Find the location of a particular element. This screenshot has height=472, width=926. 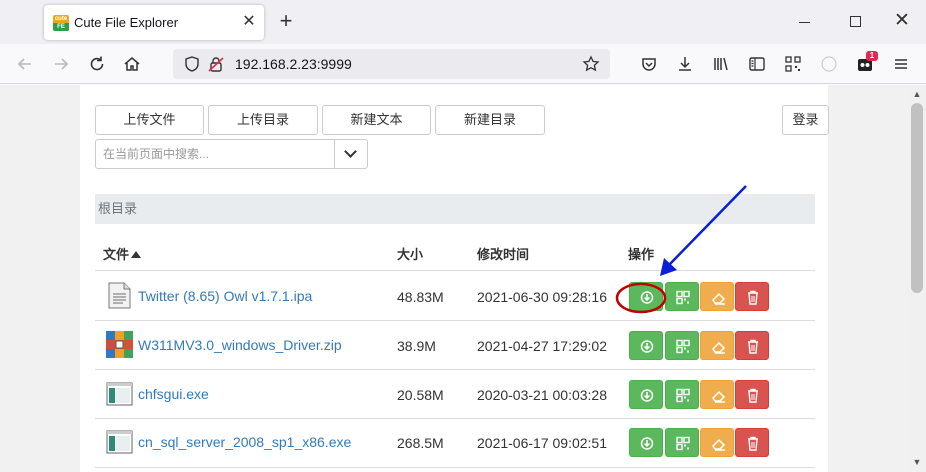

reload-icon is located at coordinates (97, 64).